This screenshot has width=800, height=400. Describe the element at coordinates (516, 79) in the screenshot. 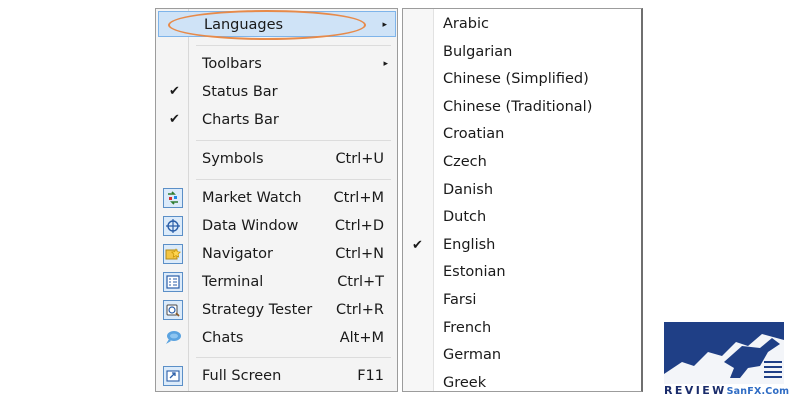

I see `language-label: Chinese (Simplified)` at that location.